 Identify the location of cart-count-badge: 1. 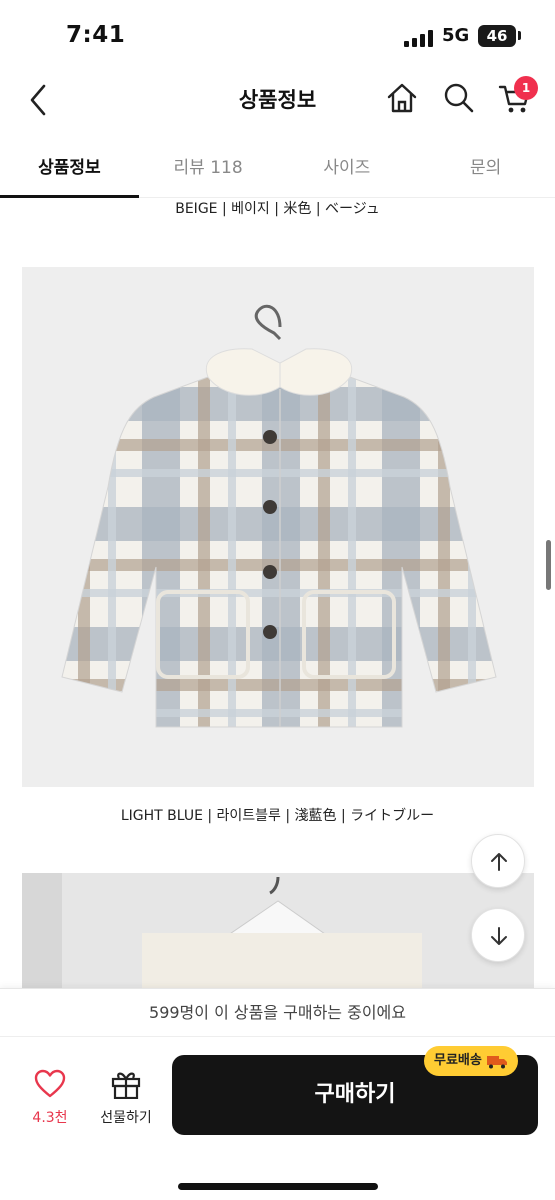
(526, 88).